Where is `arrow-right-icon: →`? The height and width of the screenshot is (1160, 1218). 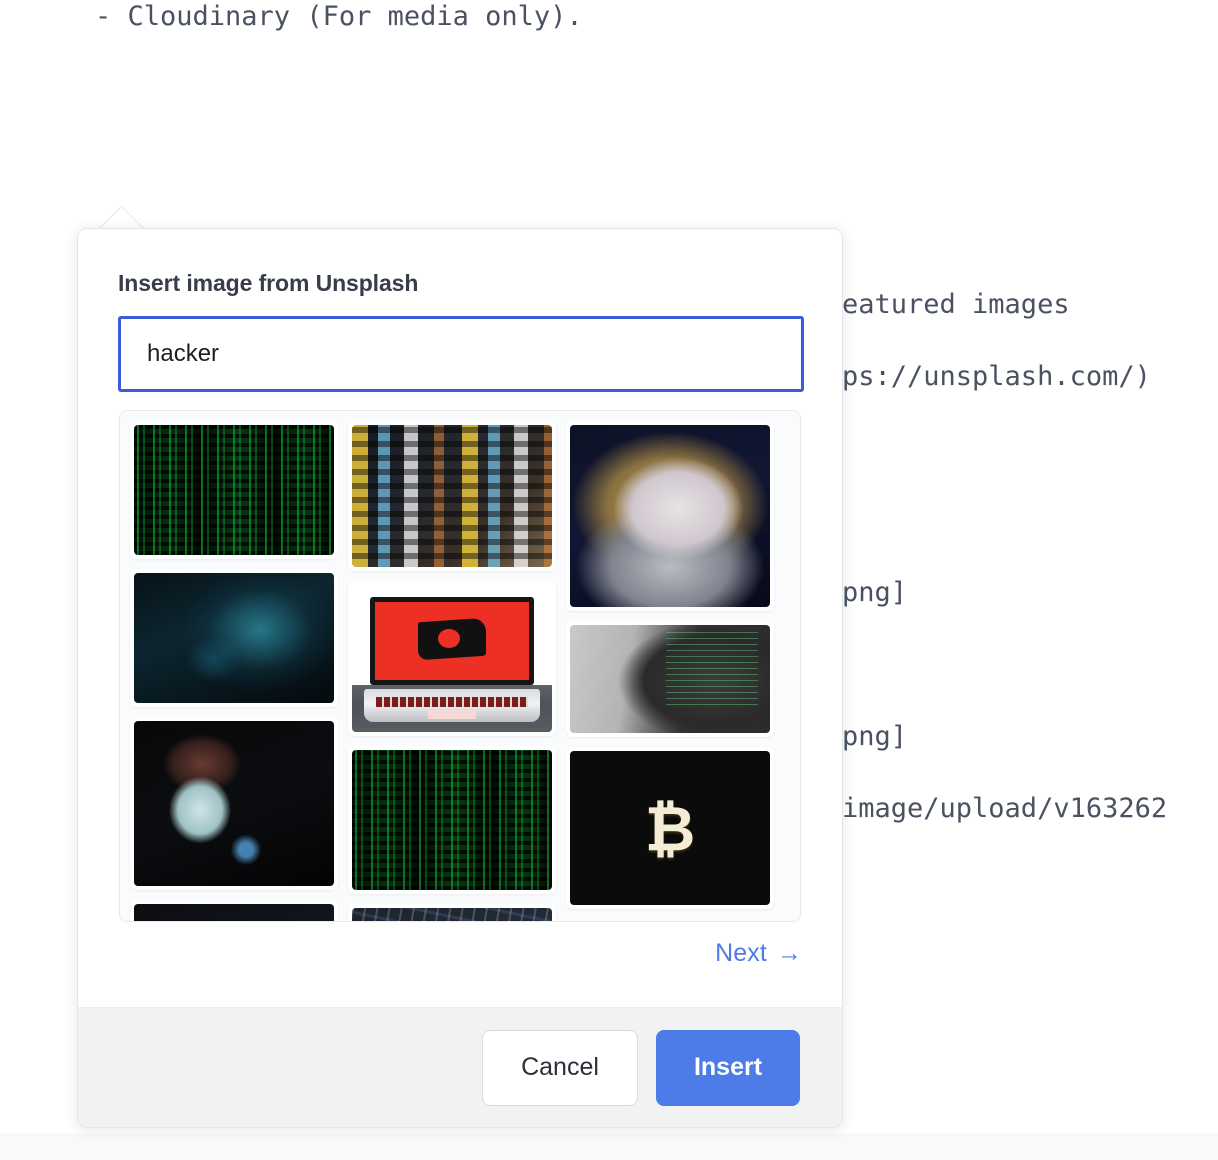
arrow-right-icon: → is located at coordinates (789, 953).